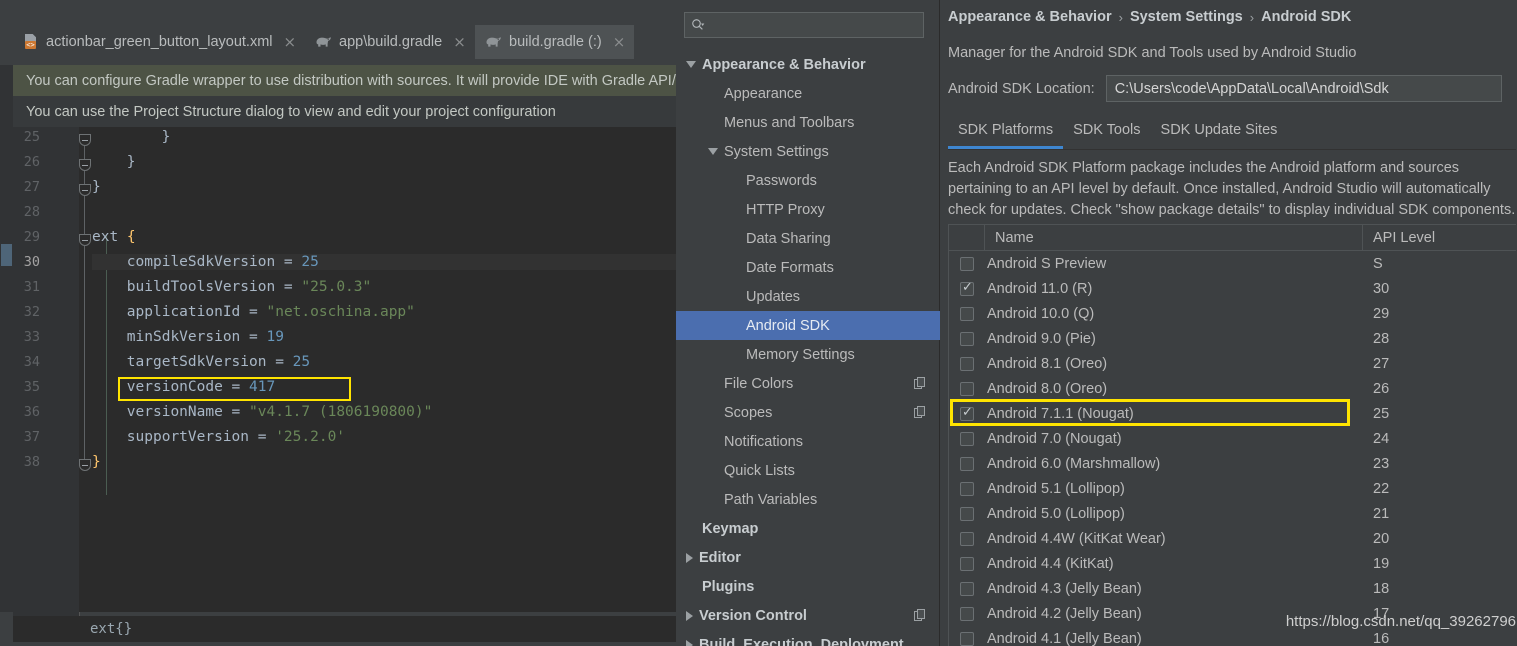 The image size is (1517, 646). Describe the element at coordinates (808, 151) in the screenshot. I see `tree-item-system-settings: System Settings` at that location.